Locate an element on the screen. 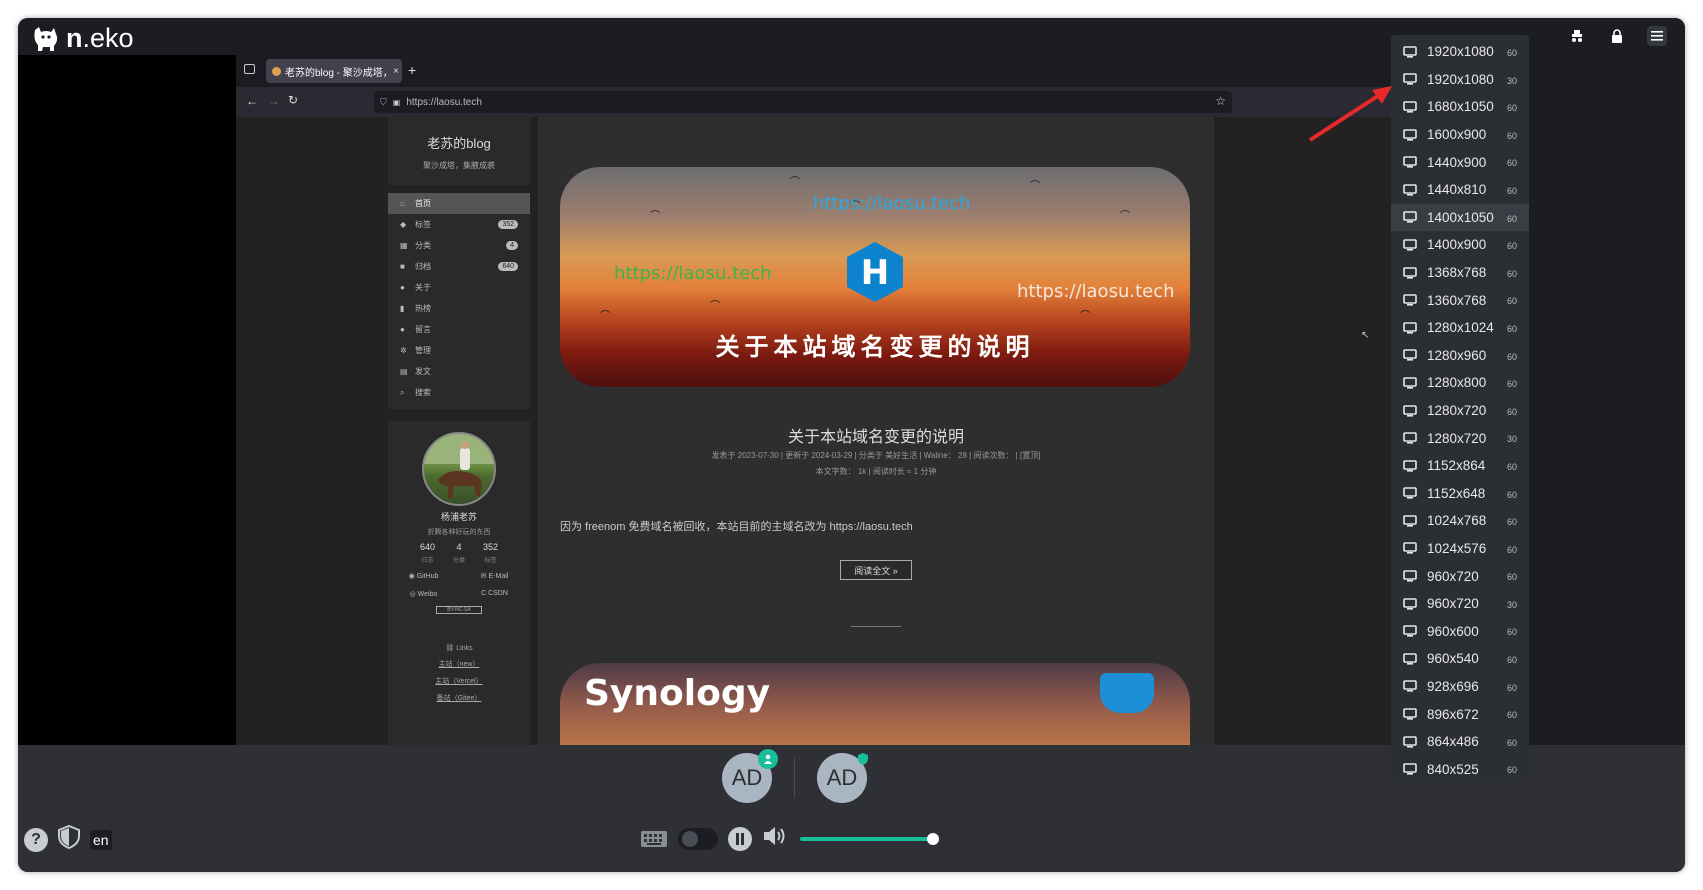 Image resolution: width=1703 pixels, height=890 pixels. blog-menu-item: ▦ 分类 4 is located at coordinates (459, 245).